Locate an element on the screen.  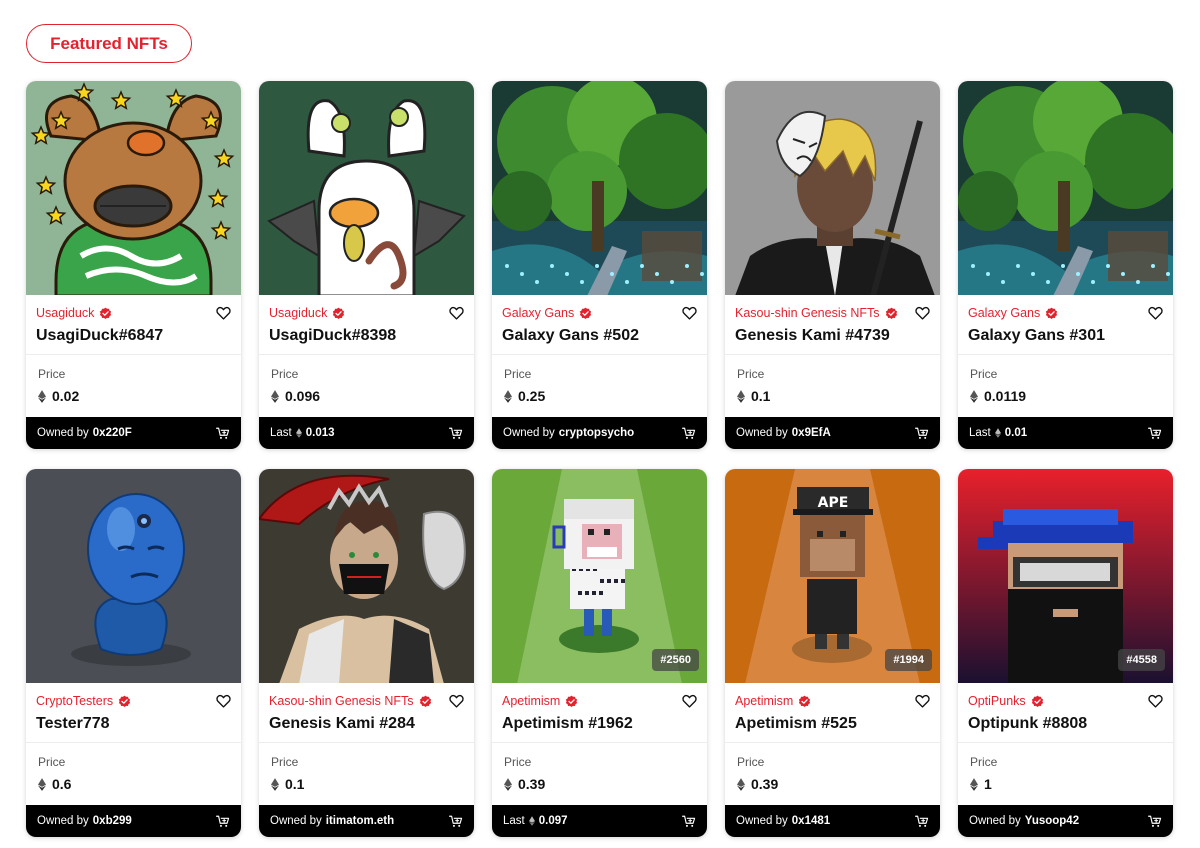
owner-link: 0x9EfA is located at coordinates (811, 433).